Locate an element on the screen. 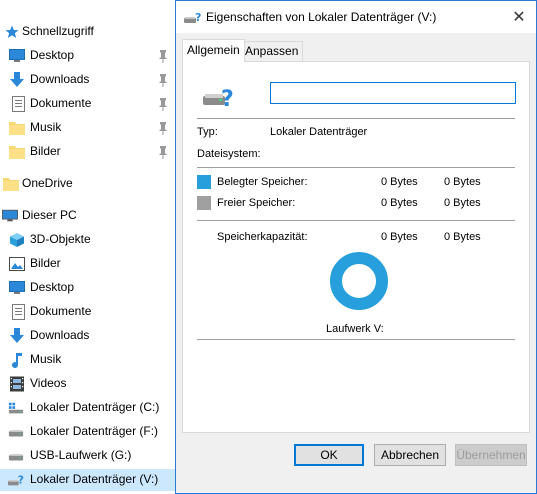 Image resolution: width=537 pixels, height=494 pixels. nav-item-onedrive: OneDrive is located at coordinates (90, 184).